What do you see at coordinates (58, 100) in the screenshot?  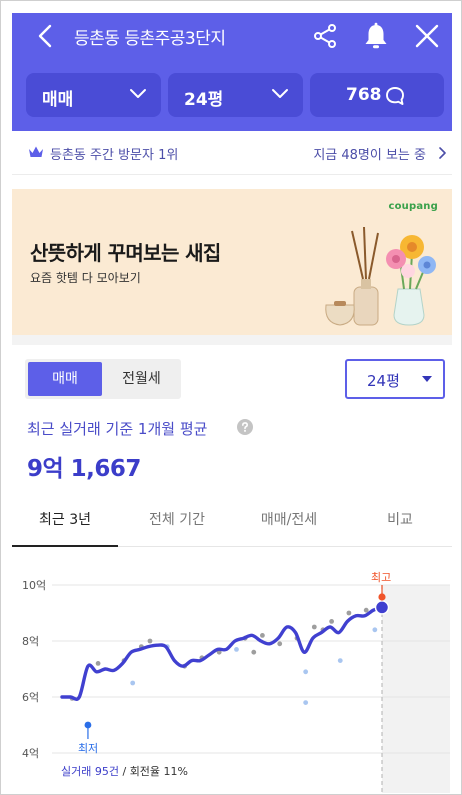 I see `trade-type-value: 매매` at bounding box center [58, 100].